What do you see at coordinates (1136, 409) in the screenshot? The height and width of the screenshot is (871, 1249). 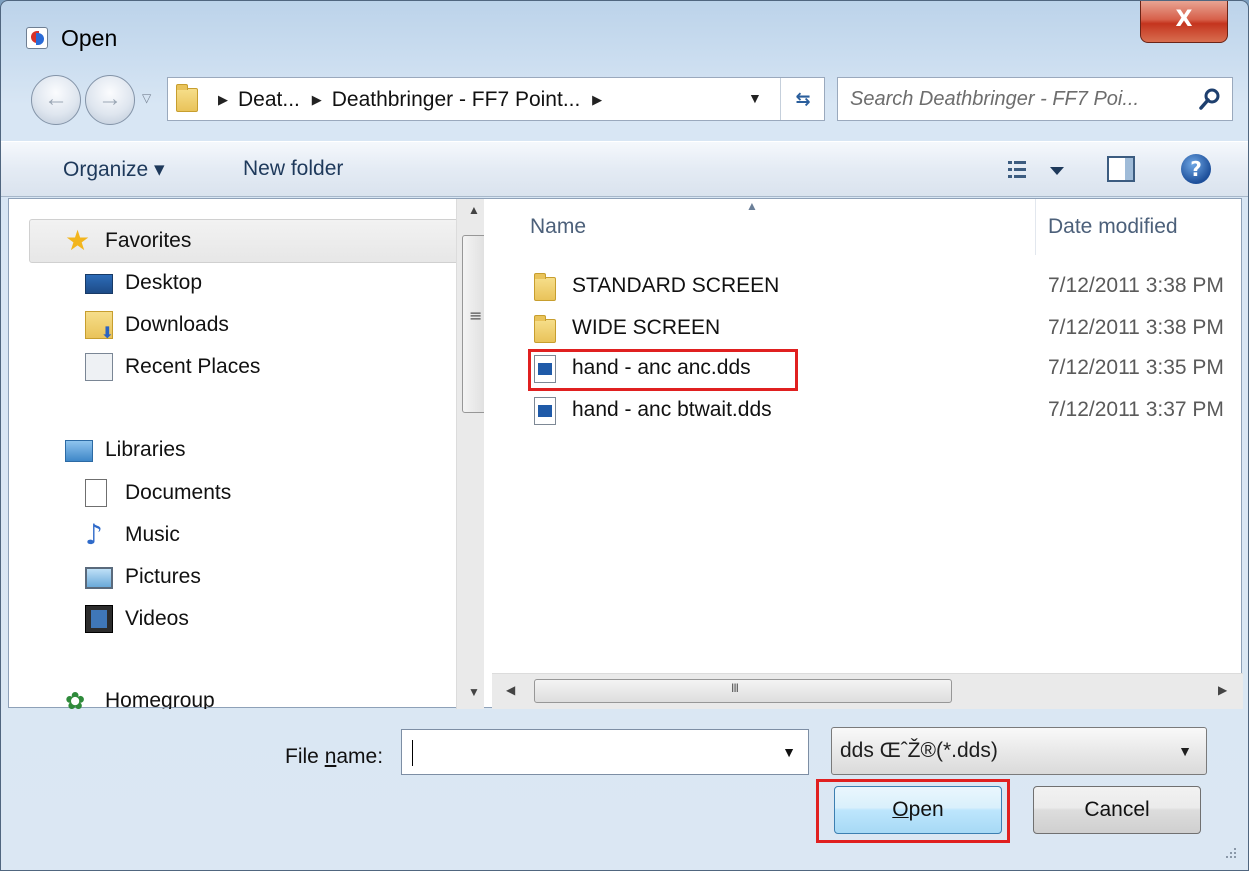 I see `file-date: 7/12/2011 3:37 PM` at bounding box center [1136, 409].